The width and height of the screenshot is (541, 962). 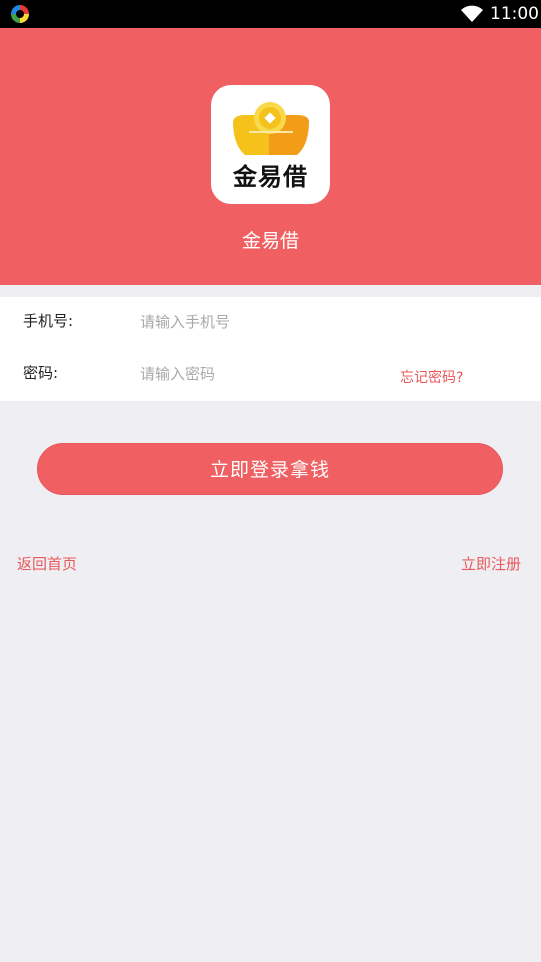 What do you see at coordinates (41, 373) in the screenshot?
I see `password-label: 密码:` at bounding box center [41, 373].